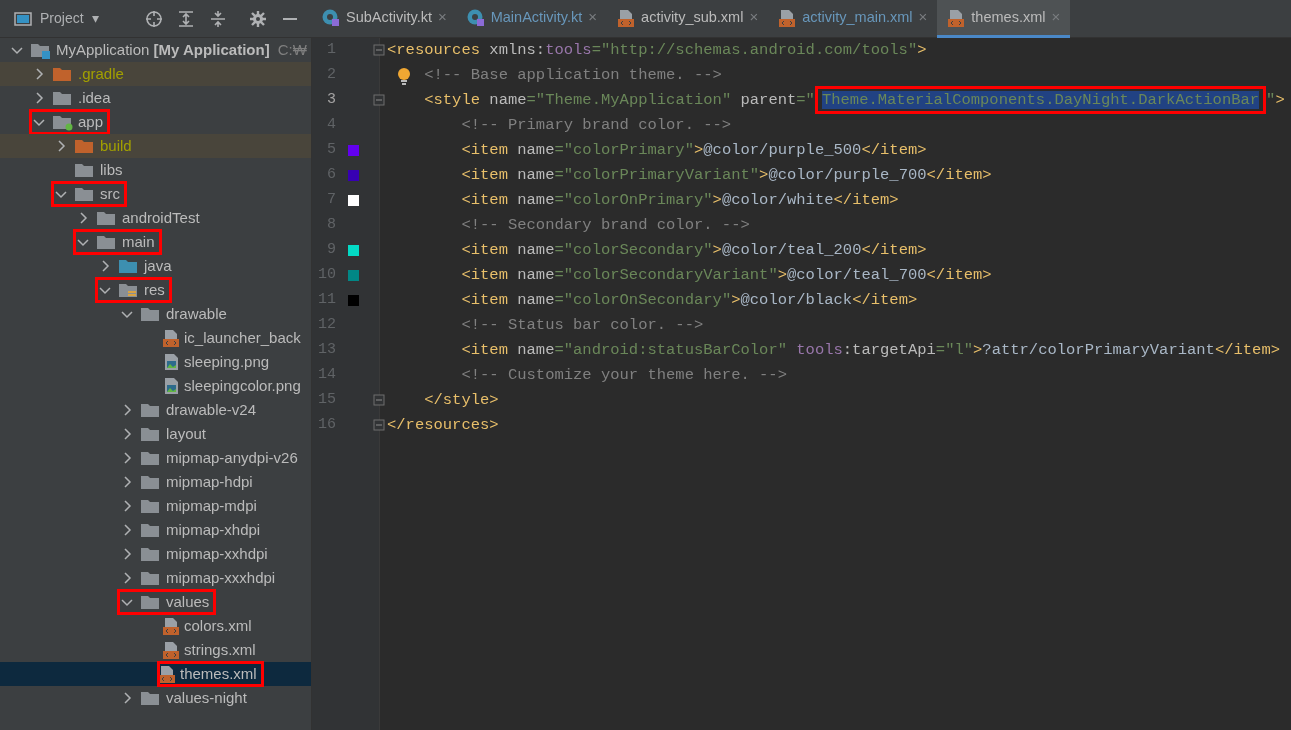  I want to click on code-line: <style name="Theme.MyApplication" parent=" Theme.MaterialComponents.DayNight.DarkActionBar ">, so click(854, 100).